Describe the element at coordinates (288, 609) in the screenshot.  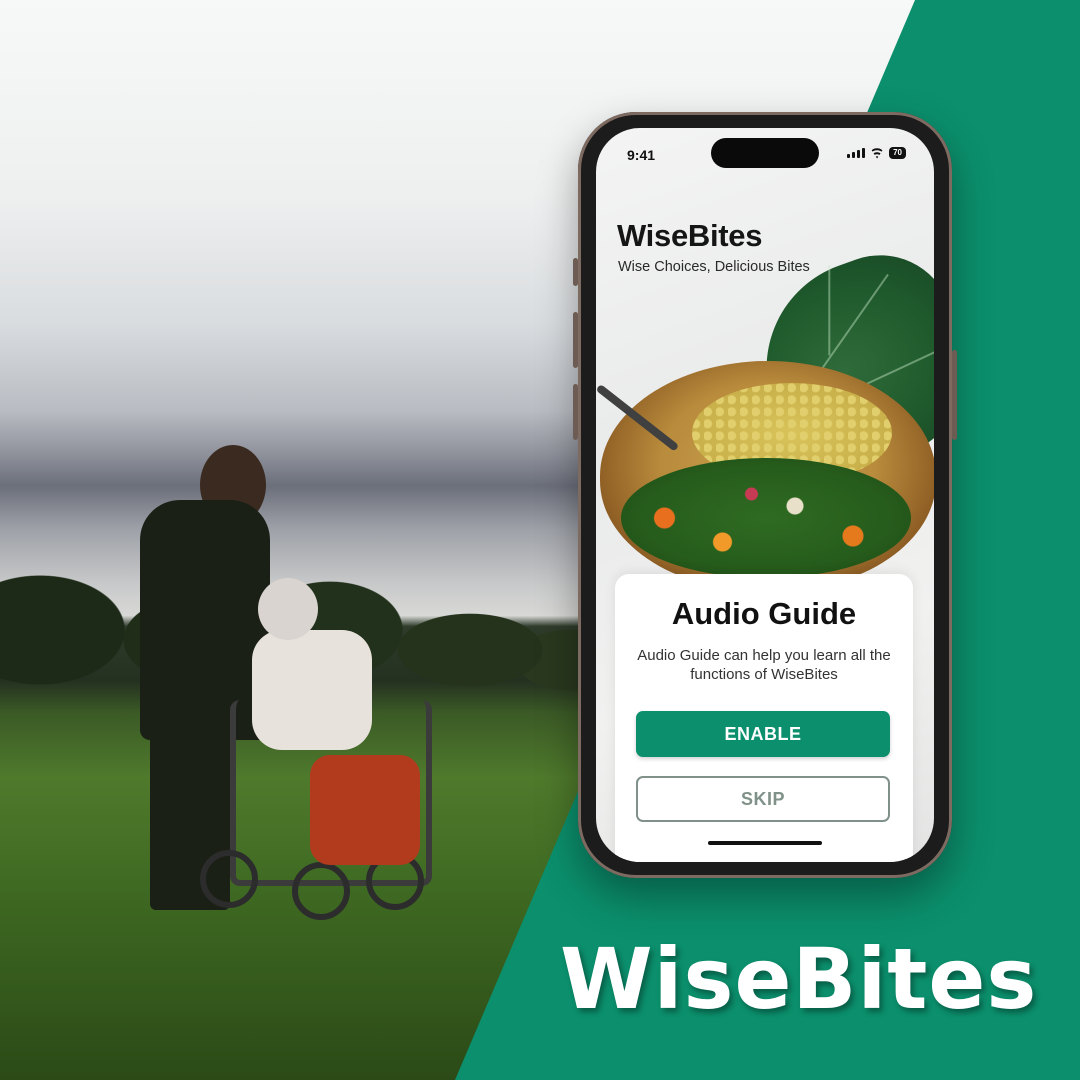
I see `elder-head` at that location.